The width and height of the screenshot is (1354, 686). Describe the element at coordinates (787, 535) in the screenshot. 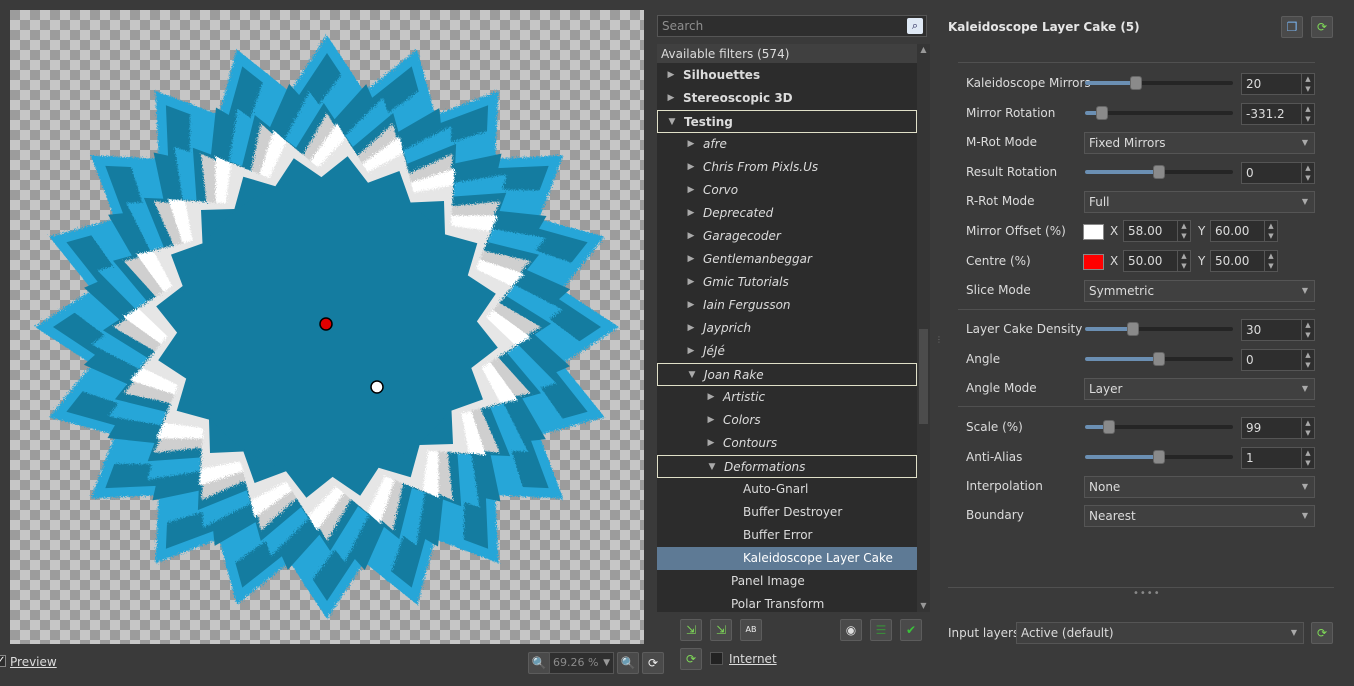

I see `filter-item: Buffer Error` at that location.